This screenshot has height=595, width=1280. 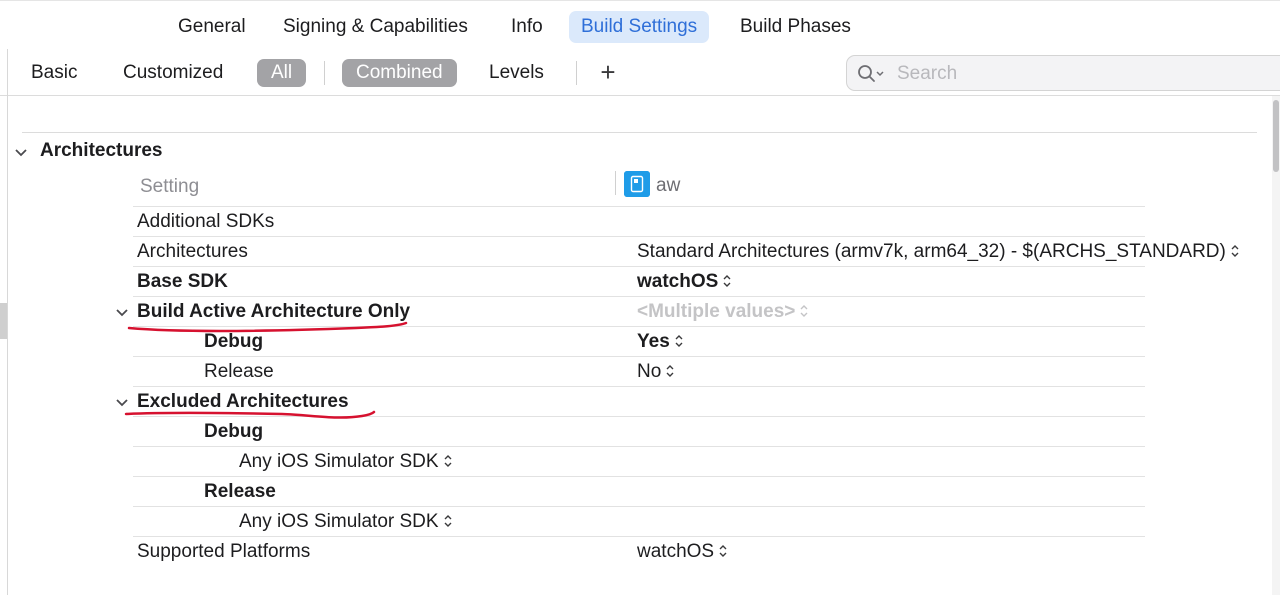 I want to click on tab-info: Info, so click(x=527, y=27).